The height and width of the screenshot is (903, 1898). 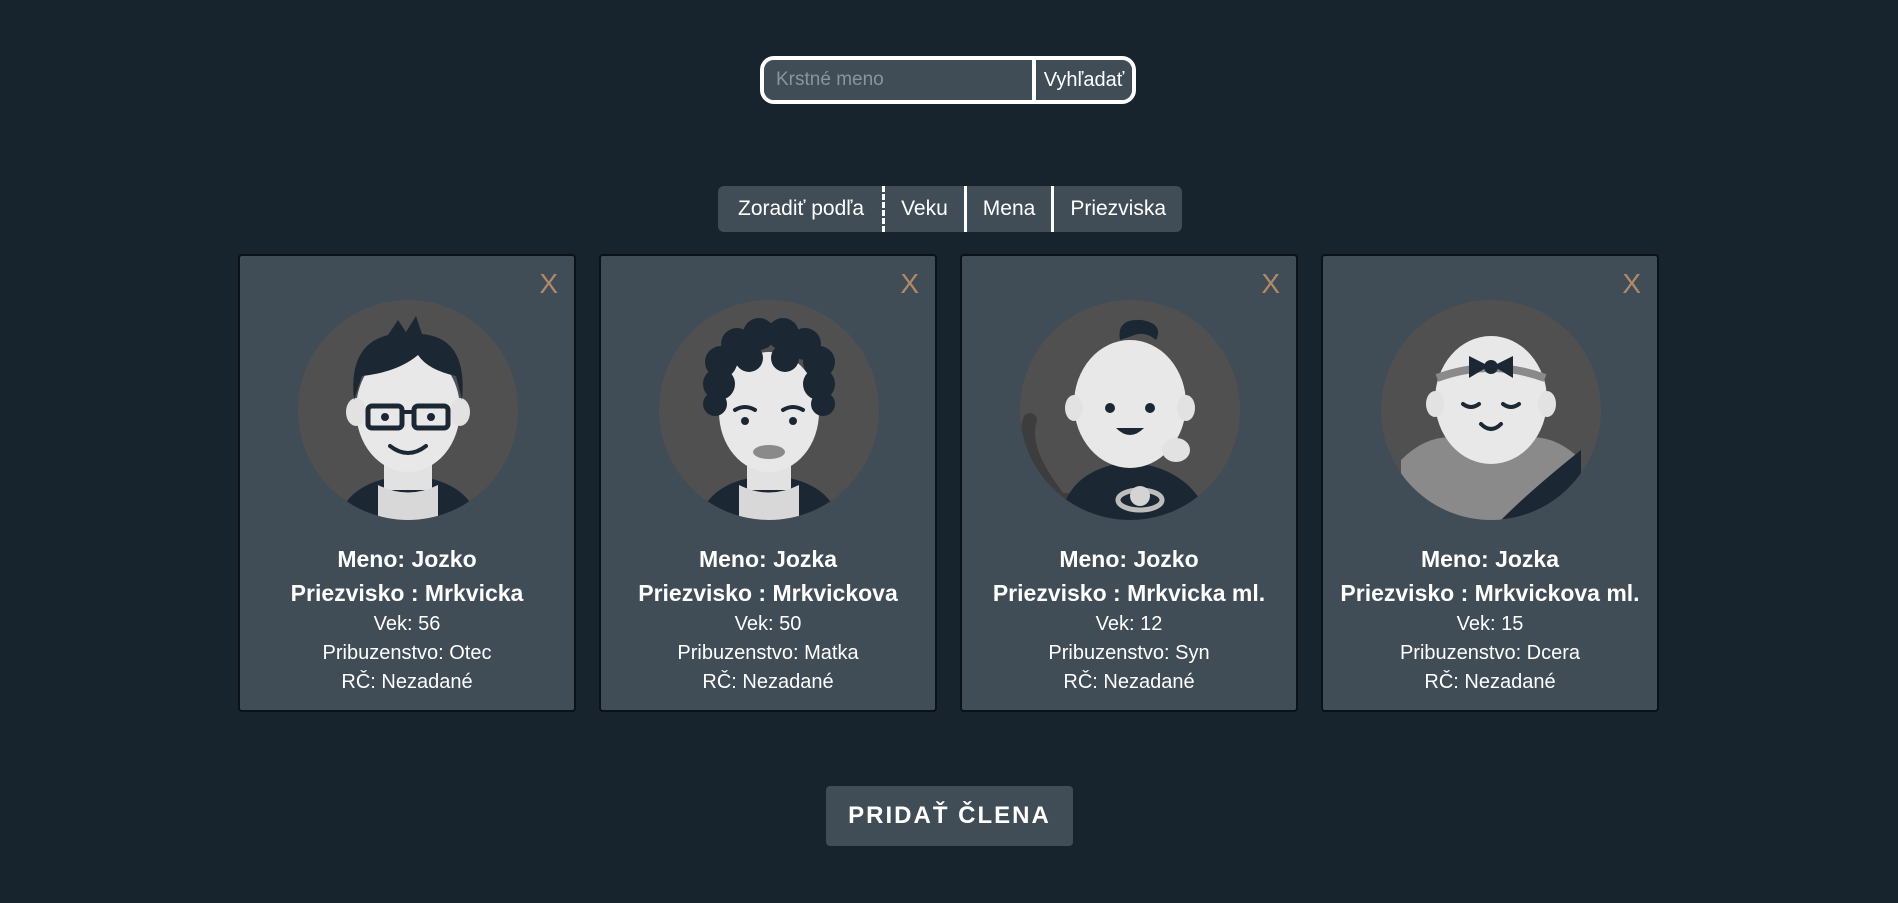 What do you see at coordinates (1130, 410) in the screenshot?
I see `baby-boy-avatar` at bounding box center [1130, 410].